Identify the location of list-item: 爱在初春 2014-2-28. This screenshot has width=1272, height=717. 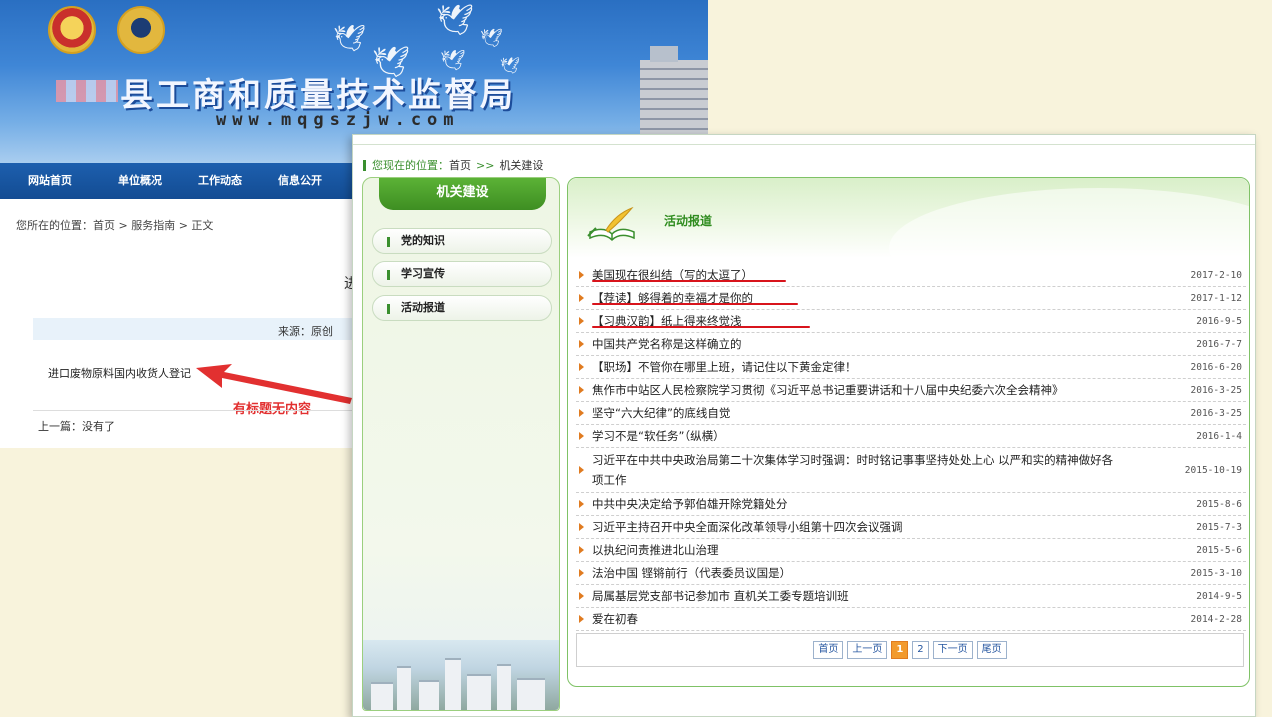
(911, 619).